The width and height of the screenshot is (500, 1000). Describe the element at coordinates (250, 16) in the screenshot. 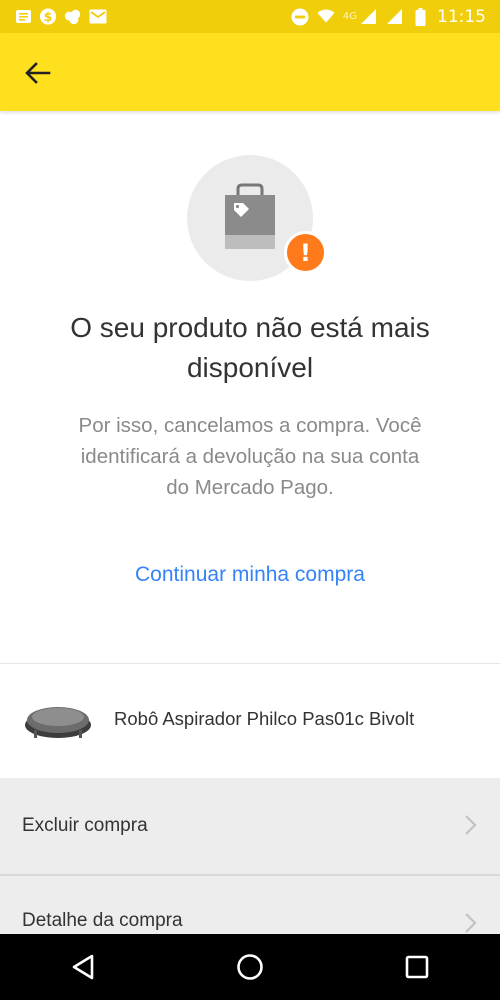

I see `status-bar: $ 4G 11:15` at that location.